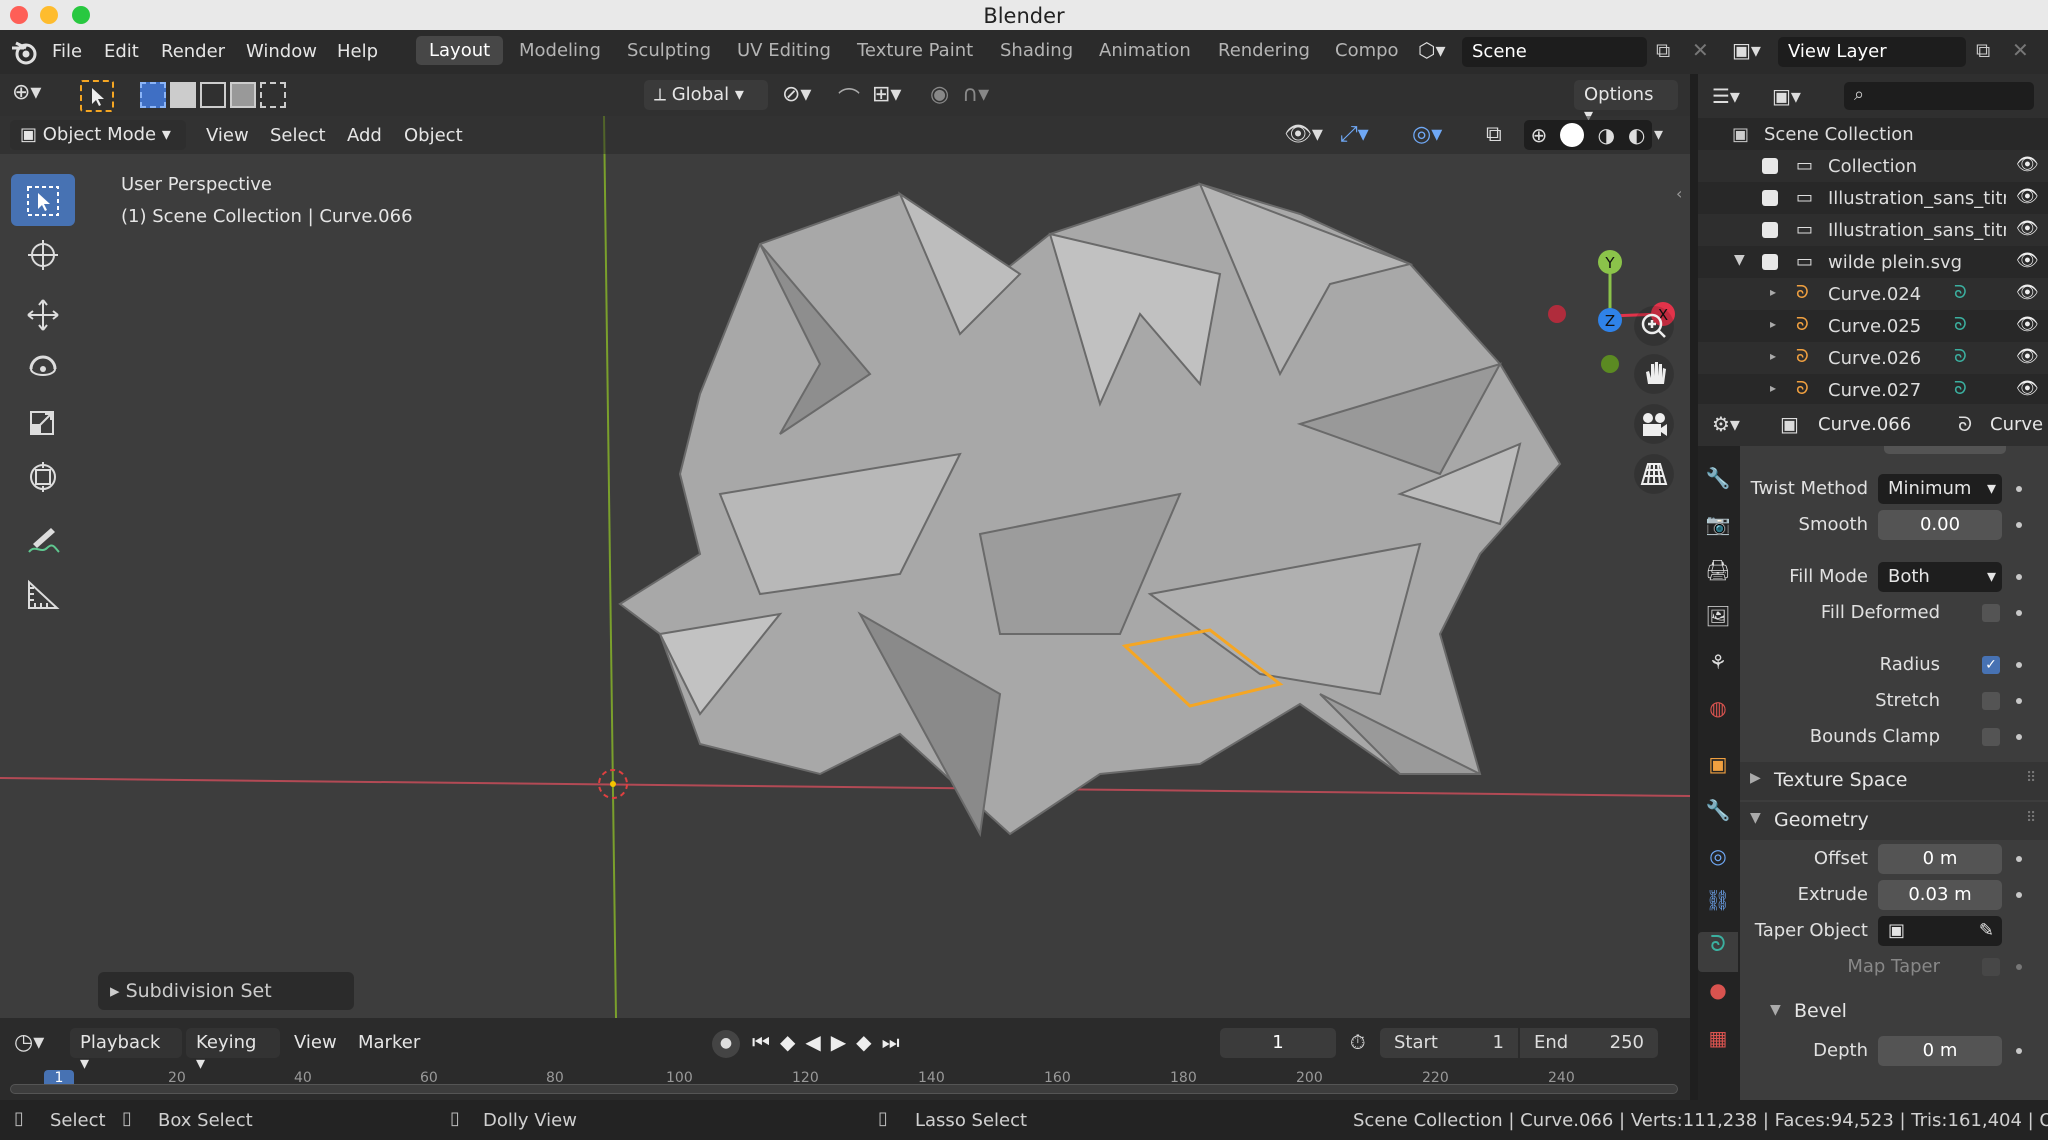  Describe the element at coordinates (1572, 135) in the screenshot. I see `solid-shading-icon` at that location.